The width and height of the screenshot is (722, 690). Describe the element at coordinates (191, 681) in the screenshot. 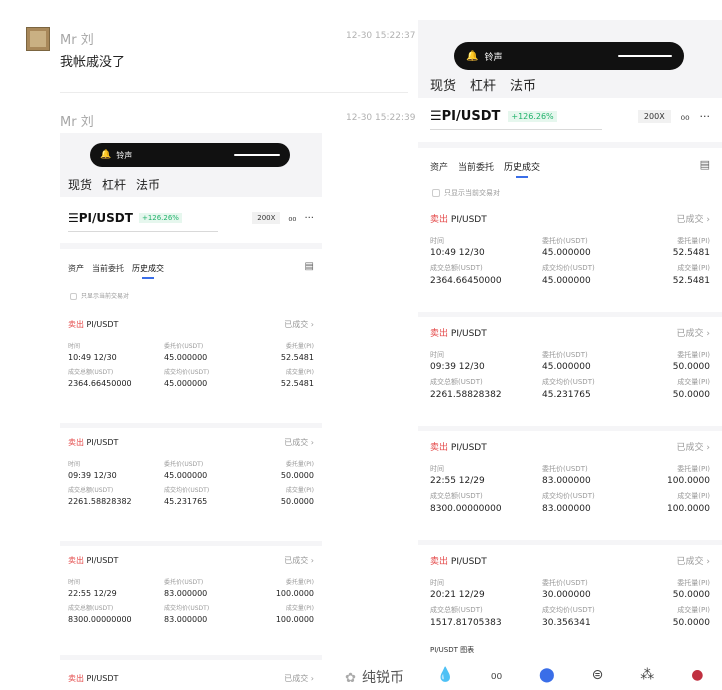

I see `order-card: 卖出 PI/USDT 已成交 ›` at that location.